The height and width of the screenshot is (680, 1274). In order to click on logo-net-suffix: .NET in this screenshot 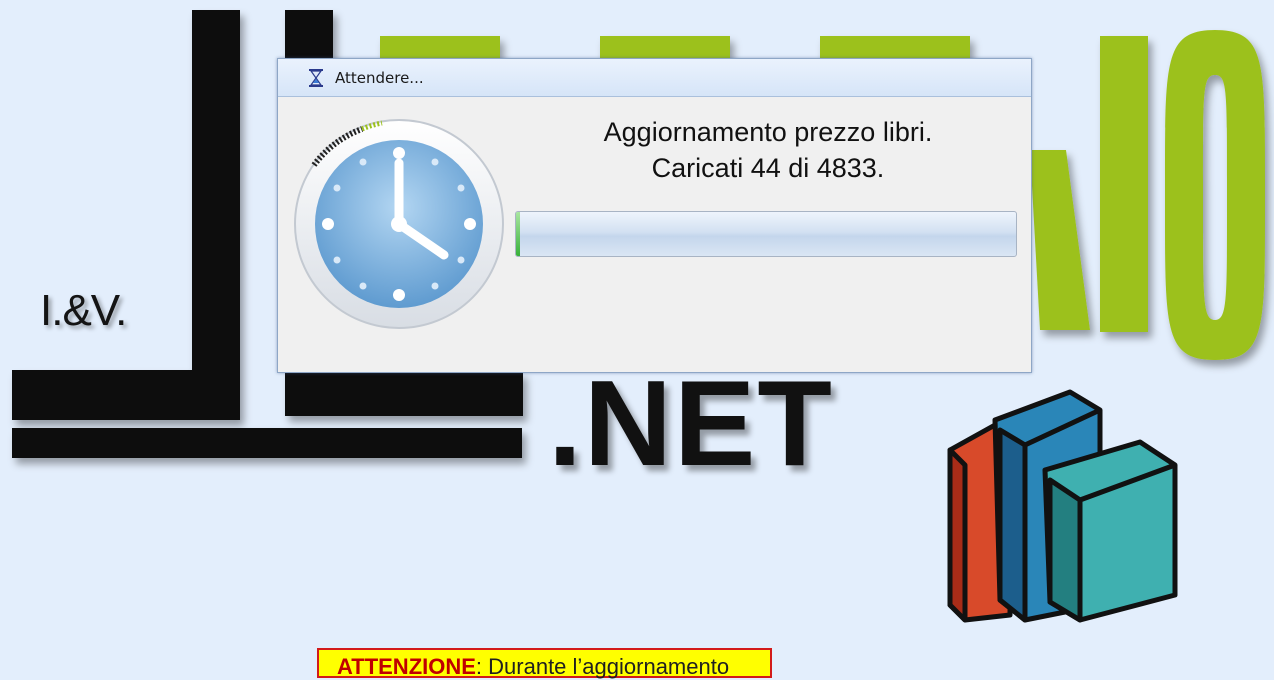, I will do `click(691, 423)`.